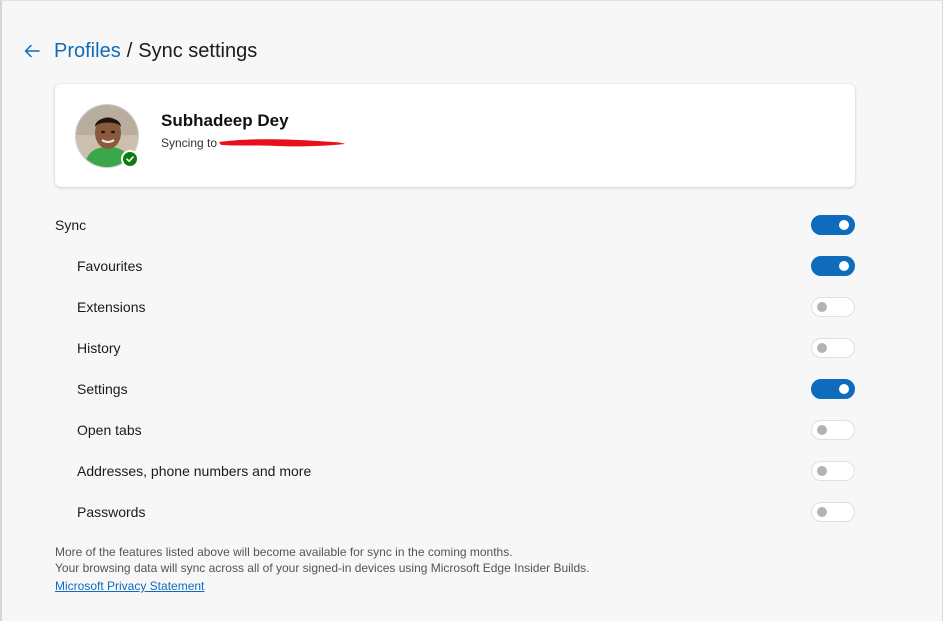 The width and height of the screenshot is (943, 621). Describe the element at coordinates (833, 224) in the screenshot. I see `toggle-sync` at that location.